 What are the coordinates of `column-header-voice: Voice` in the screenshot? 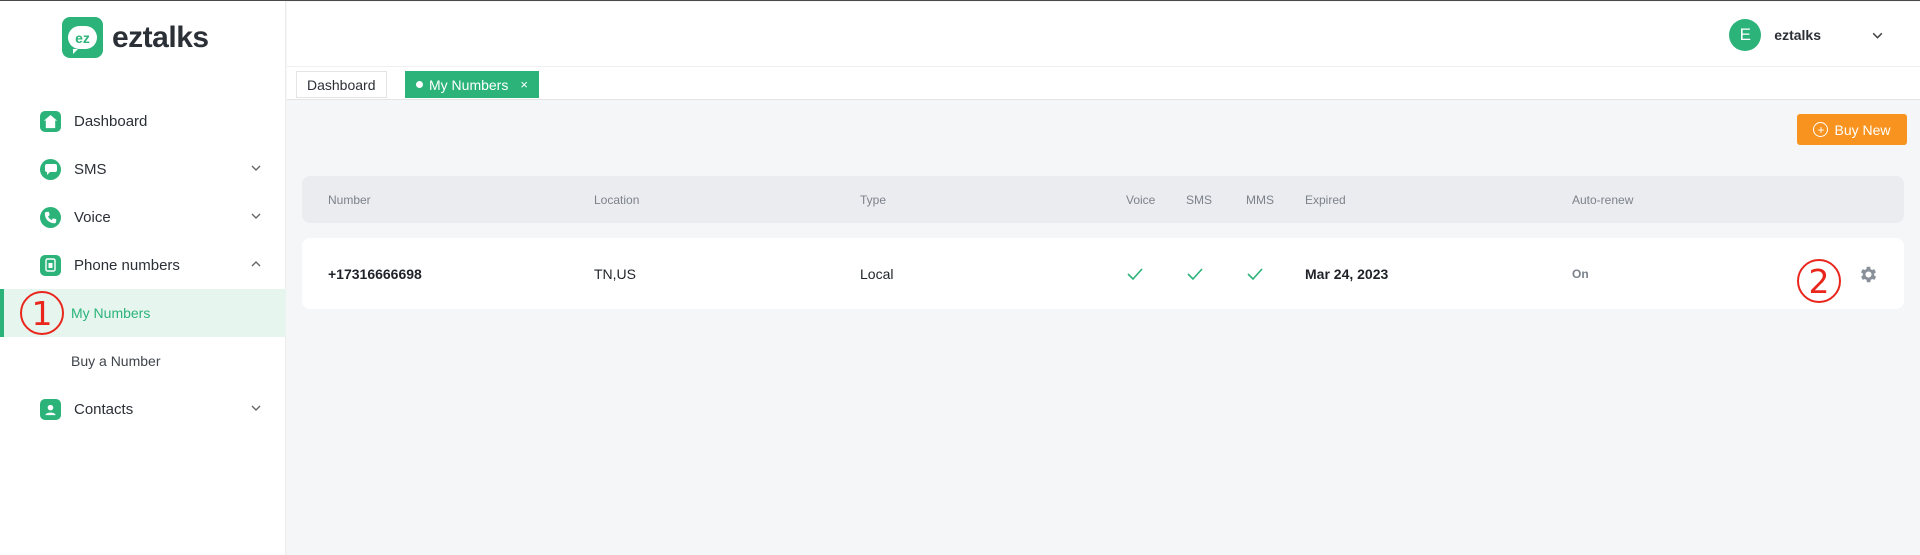 It's located at (1141, 199).